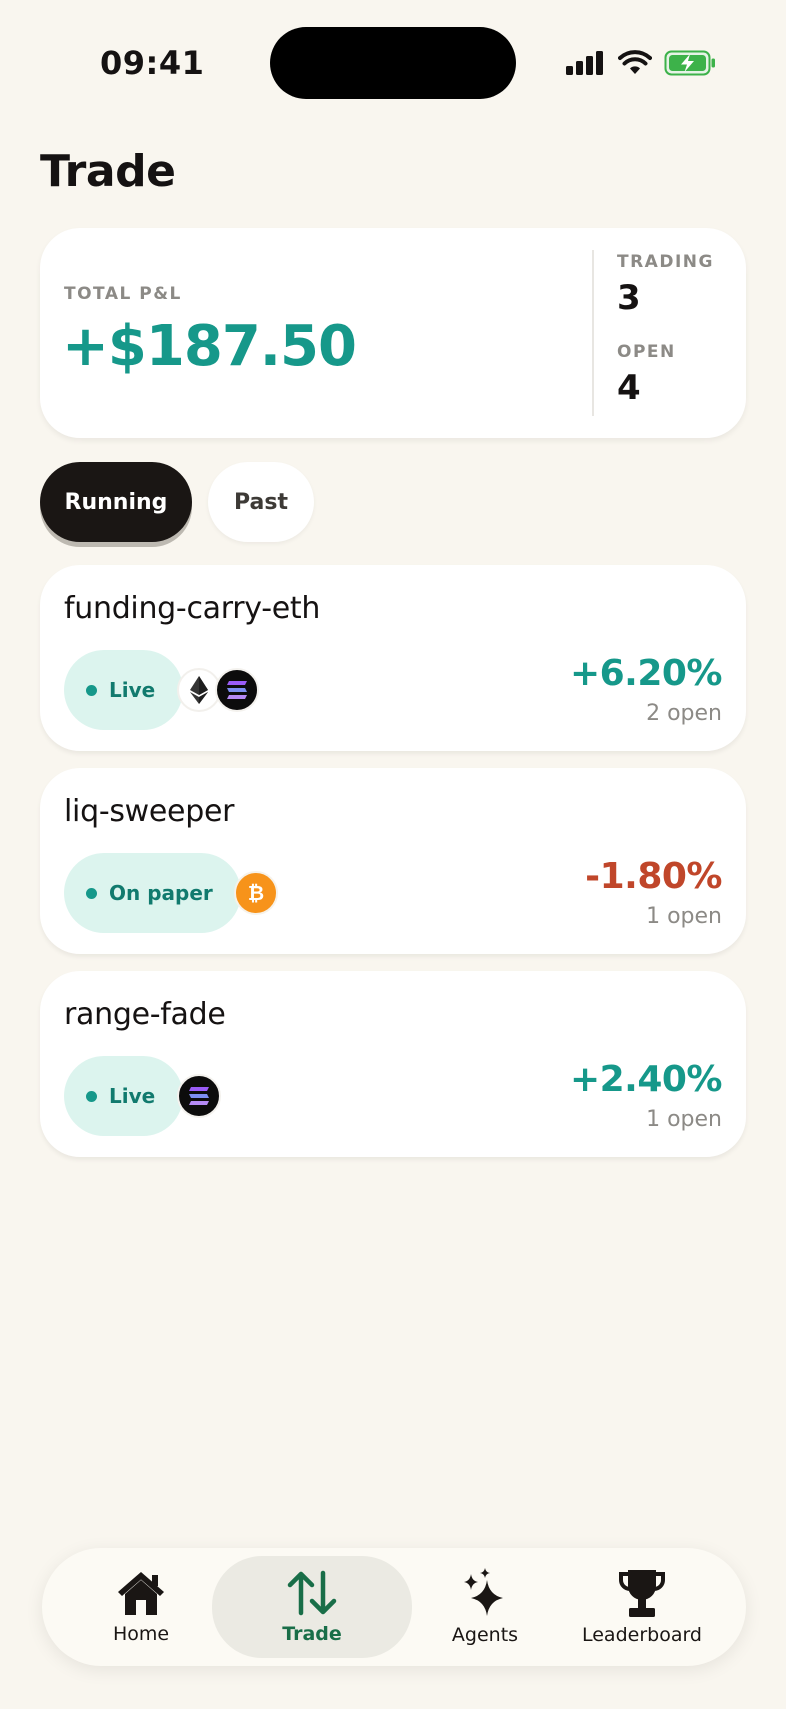  What do you see at coordinates (123, 294) in the screenshot?
I see `total-pnl-label: TOTAL P&L` at bounding box center [123, 294].